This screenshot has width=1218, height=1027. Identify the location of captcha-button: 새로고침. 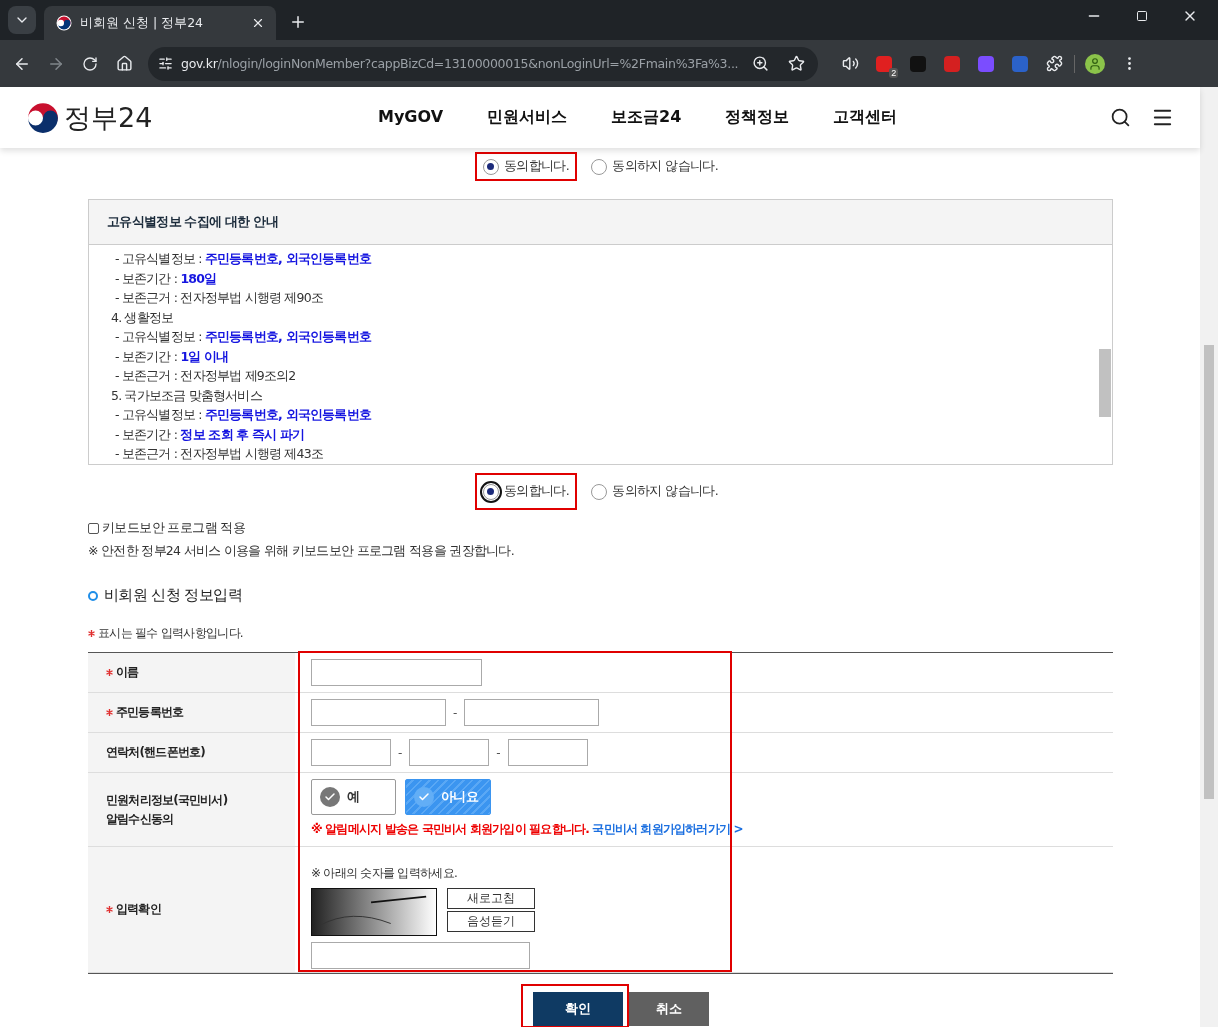
(491, 898).